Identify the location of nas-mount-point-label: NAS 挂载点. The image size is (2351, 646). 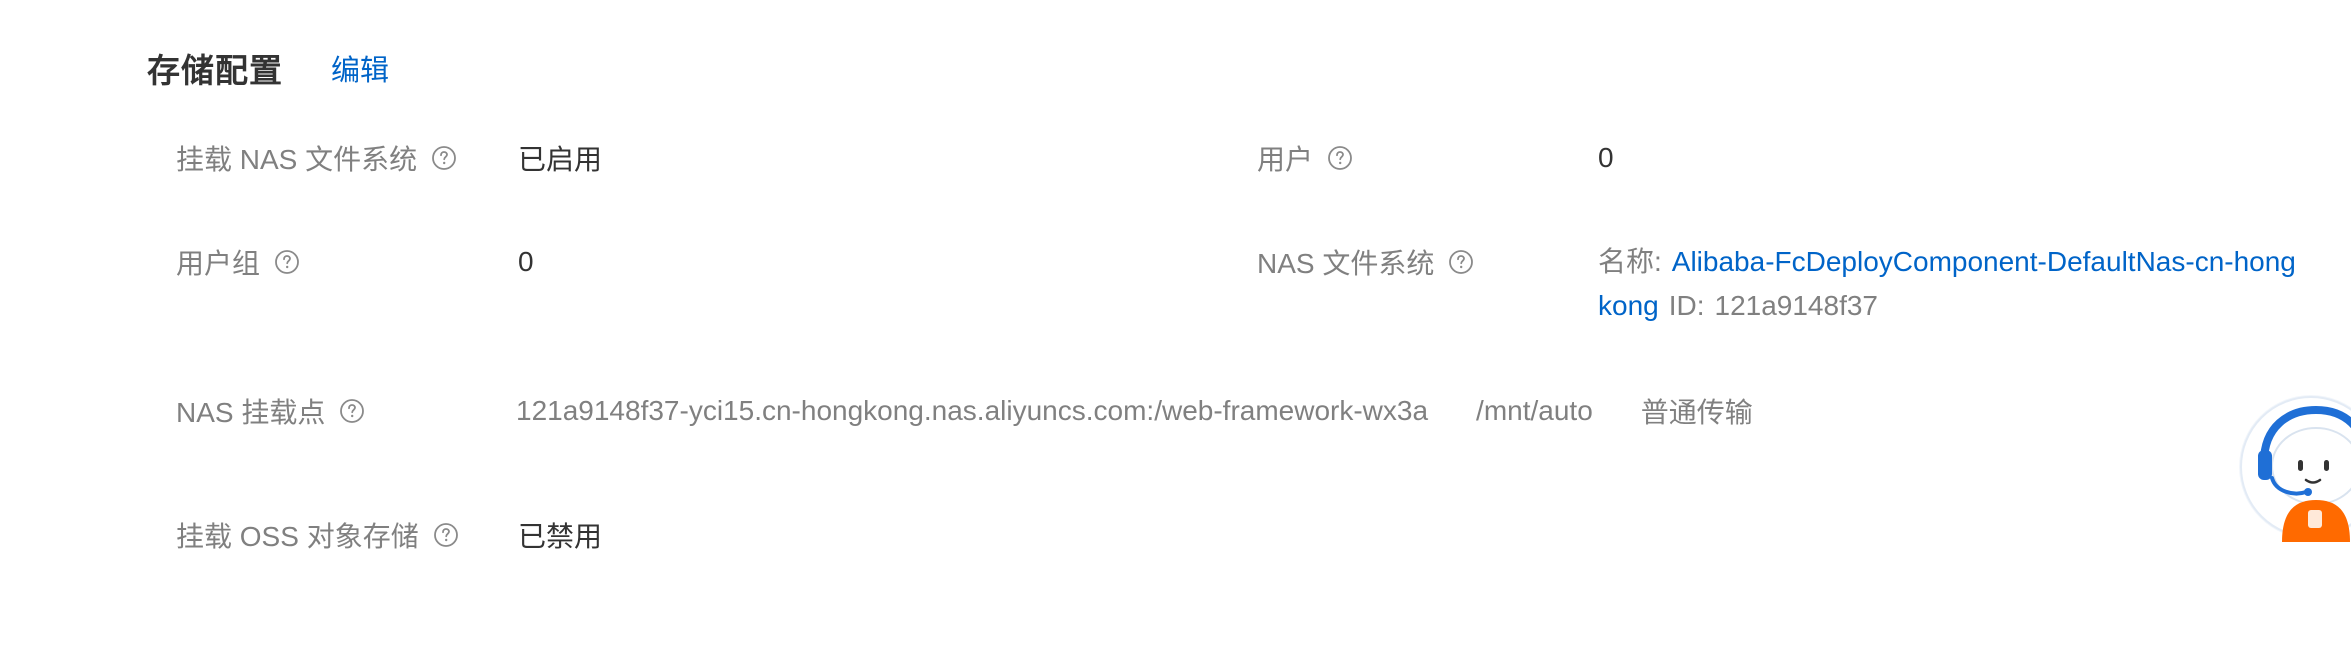
(270, 411).